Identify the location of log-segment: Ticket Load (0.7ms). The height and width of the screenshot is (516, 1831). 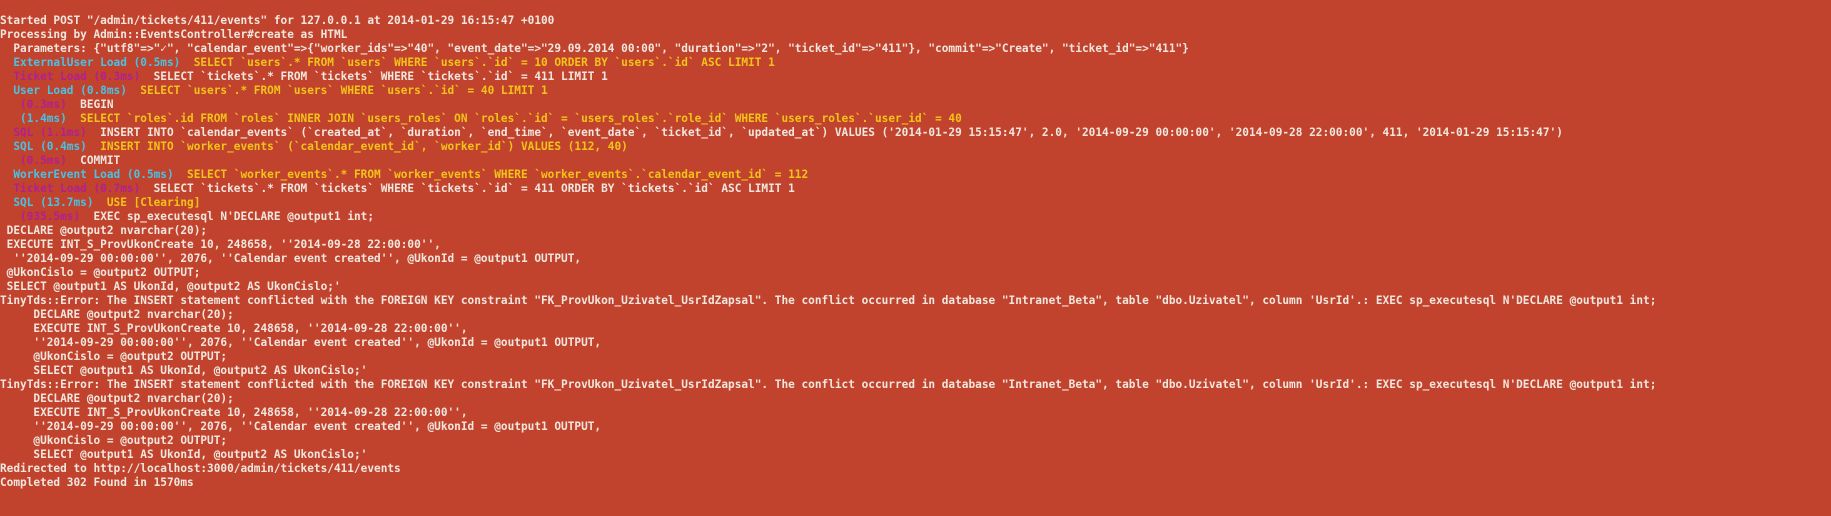
(70, 188).